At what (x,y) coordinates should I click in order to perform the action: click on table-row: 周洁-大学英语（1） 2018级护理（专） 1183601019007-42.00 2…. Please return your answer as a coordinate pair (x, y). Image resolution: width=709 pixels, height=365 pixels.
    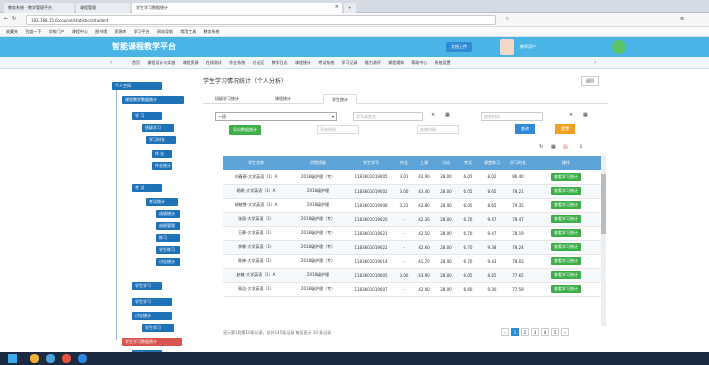
    Looking at the image, I should click on (412, 289).